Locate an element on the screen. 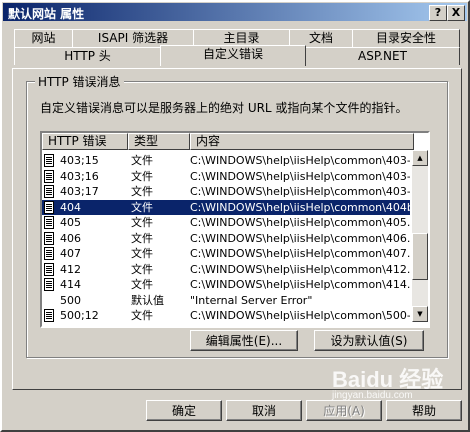 The width and height of the screenshot is (470, 432). table-row: 500 默认值 "Internal Server Error" is located at coordinates (226, 300).